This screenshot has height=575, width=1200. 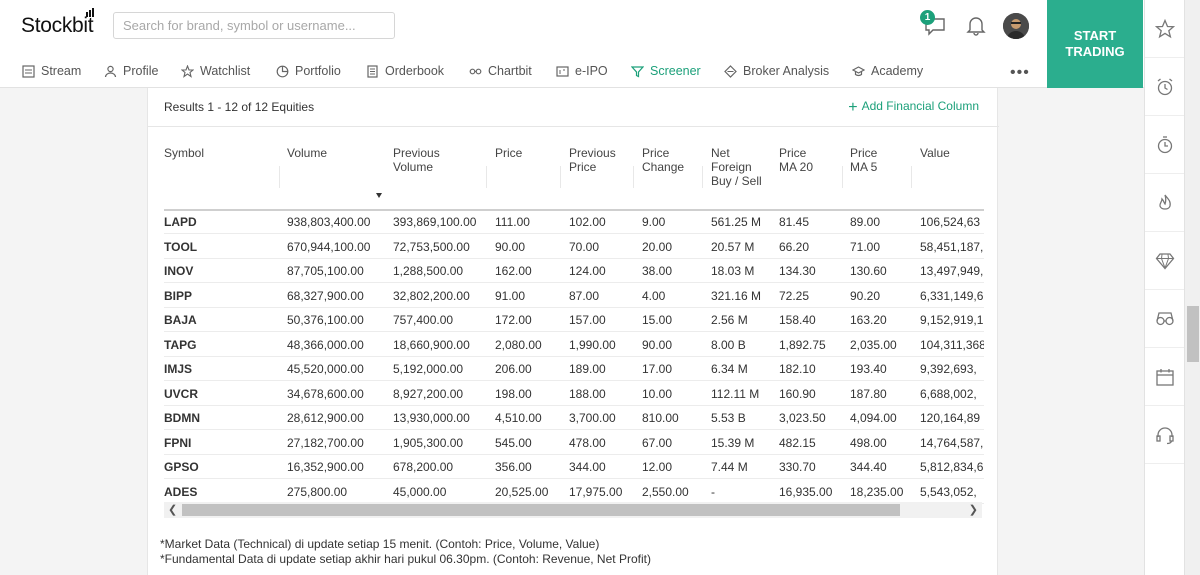 What do you see at coordinates (308, 71) in the screenshot?
I see `nav-portfolio: Portfolio` at bounding box center [308, 71].